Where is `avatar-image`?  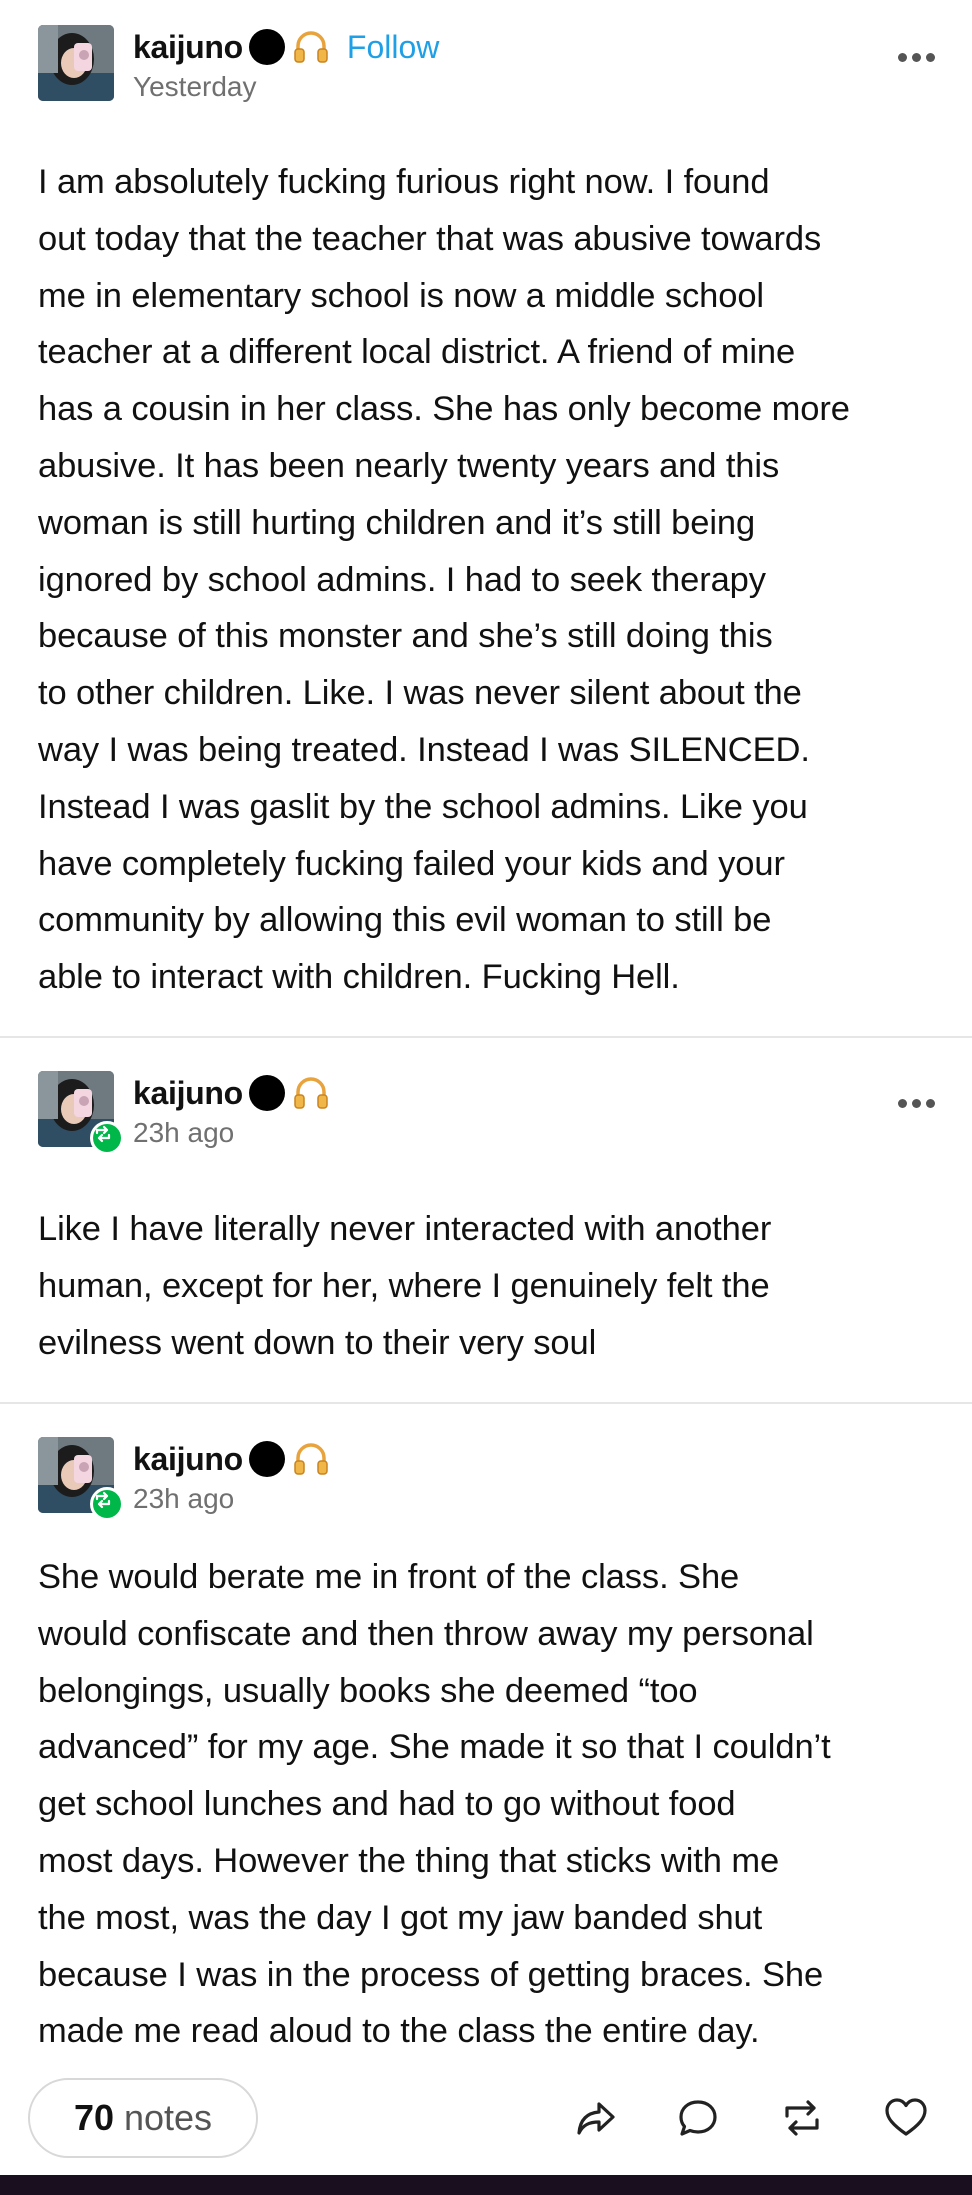
avatar-image is located at coordinates (76, 63).